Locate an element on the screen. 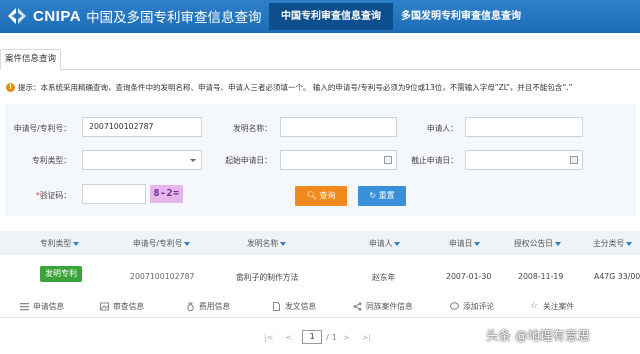 The height and width of the screenshot is (354, 640). prev-page-button: < is located at coordinates (288, 337).